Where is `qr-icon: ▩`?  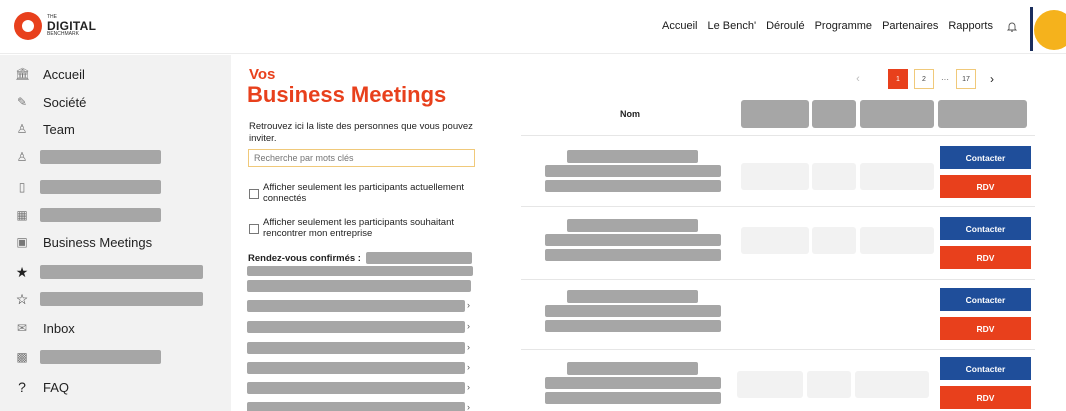 qr-icon: ▩ is located at coordinates (22, 357).